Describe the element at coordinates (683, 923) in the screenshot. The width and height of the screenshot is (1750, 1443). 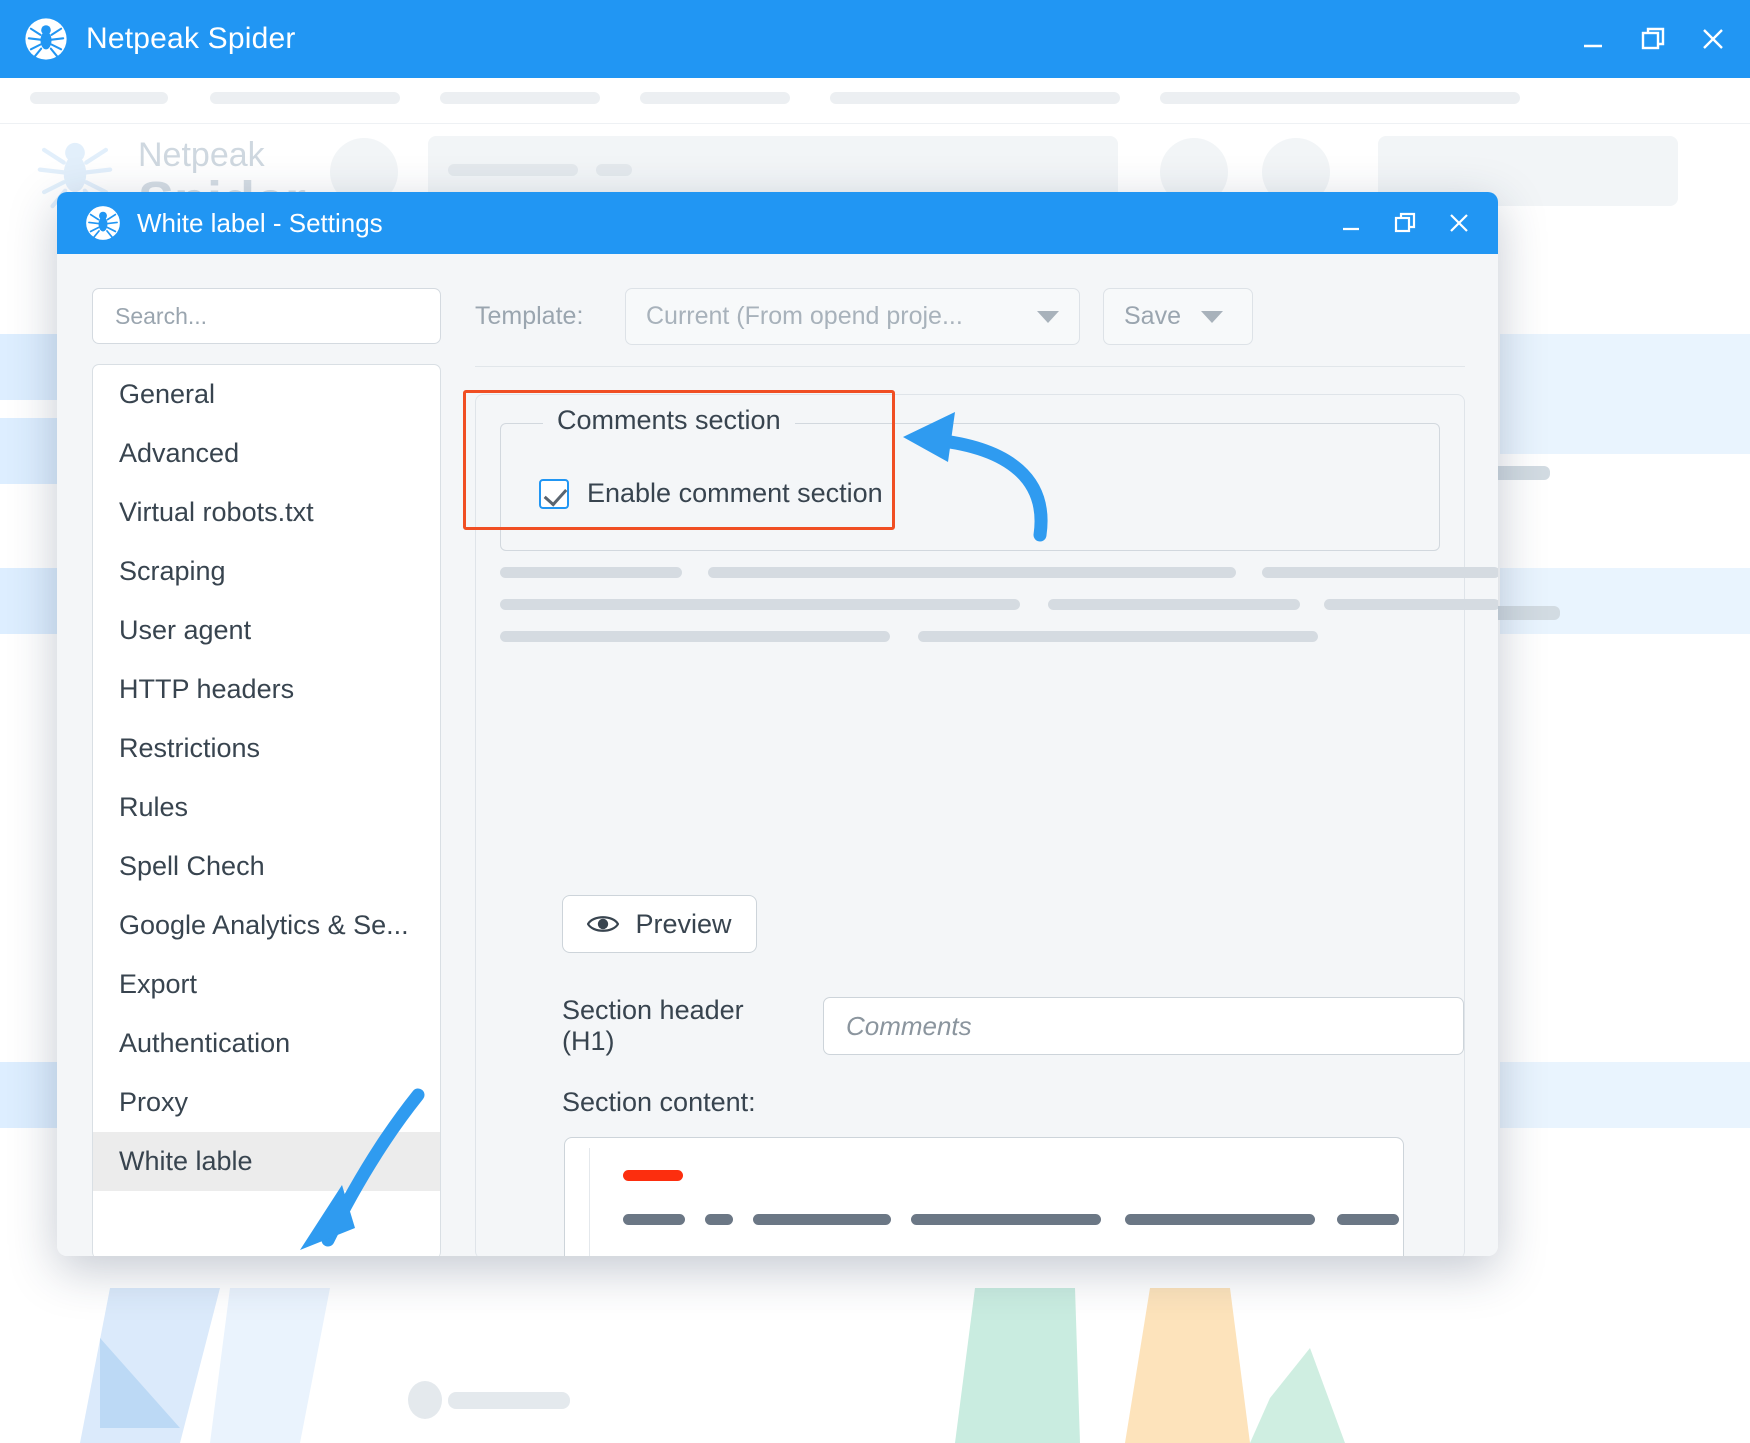
I see `preview-button-label: Preview` at that location.